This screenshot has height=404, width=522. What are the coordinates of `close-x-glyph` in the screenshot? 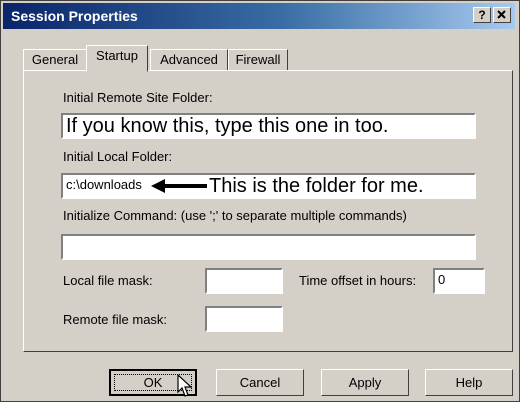 It's located at (501, 14).